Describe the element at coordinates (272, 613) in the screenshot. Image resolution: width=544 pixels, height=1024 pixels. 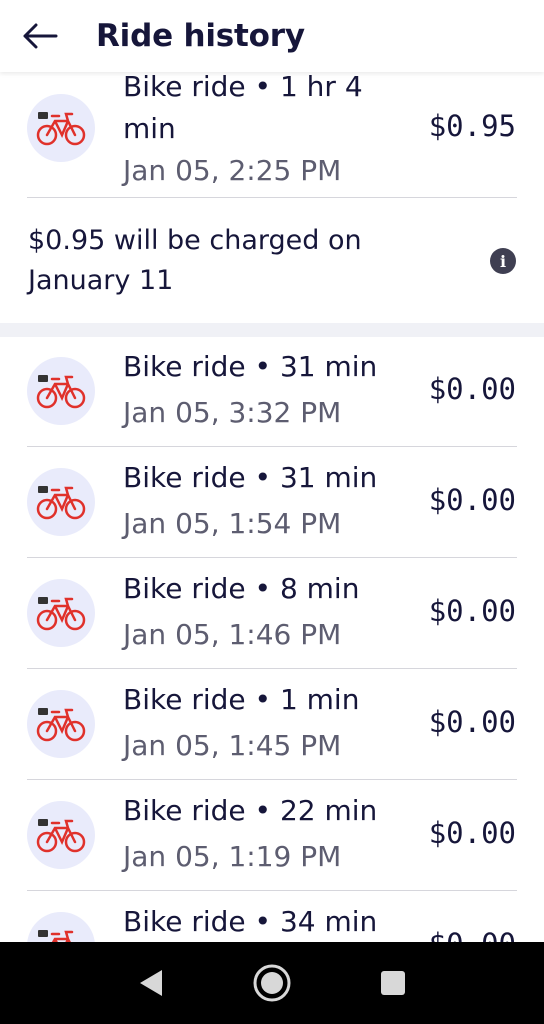
I see `ride-item: Bike ride • 8 min Jan 05, 1:46 PM $0.00` at that location.